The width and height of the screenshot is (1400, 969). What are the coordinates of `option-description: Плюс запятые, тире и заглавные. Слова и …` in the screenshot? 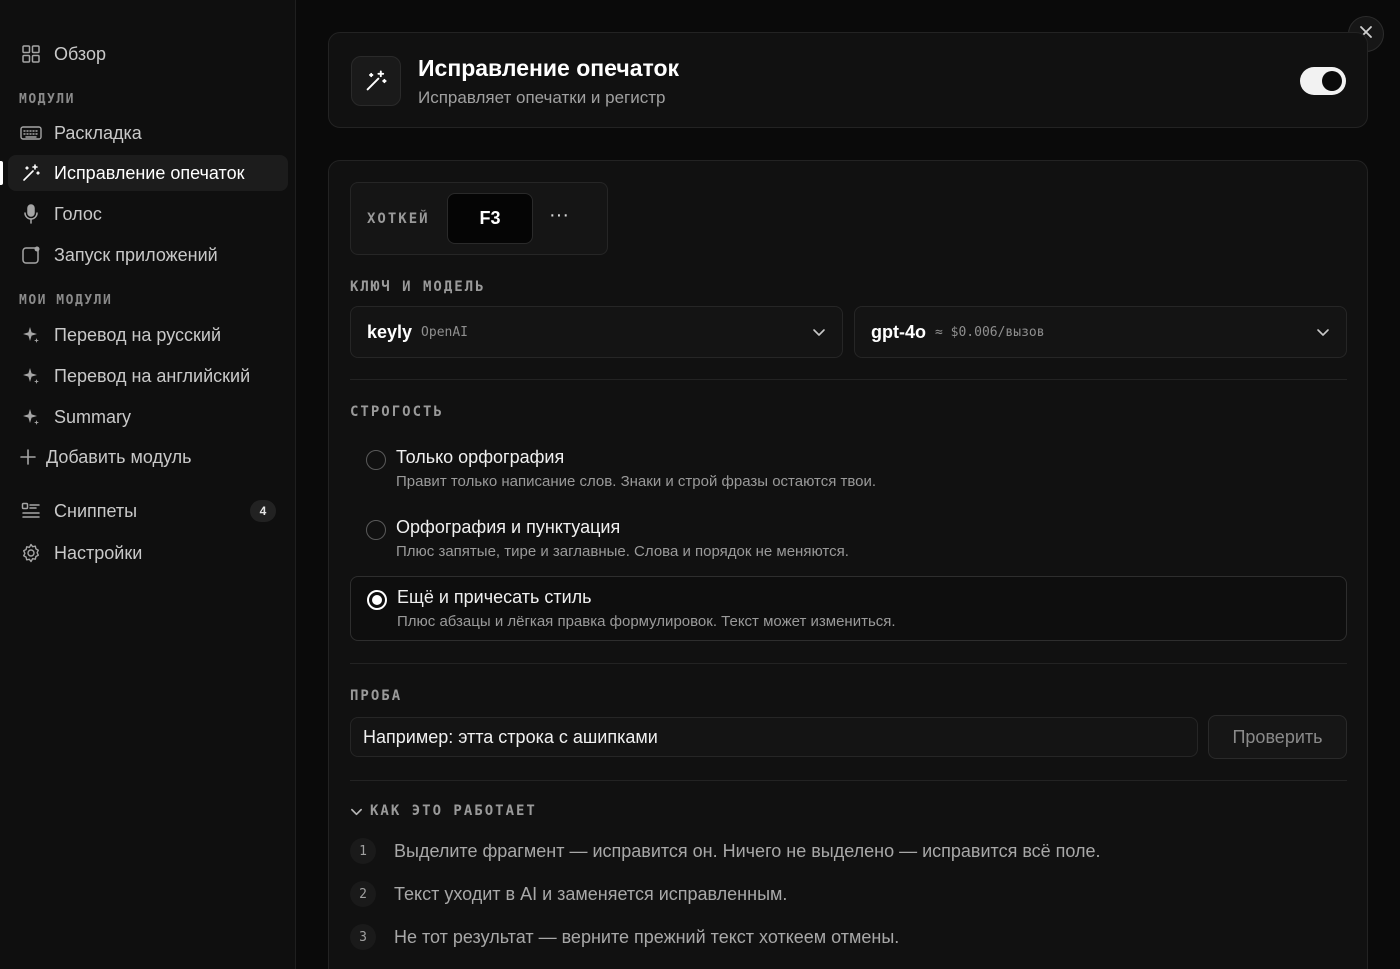 It's located at (622, 551).